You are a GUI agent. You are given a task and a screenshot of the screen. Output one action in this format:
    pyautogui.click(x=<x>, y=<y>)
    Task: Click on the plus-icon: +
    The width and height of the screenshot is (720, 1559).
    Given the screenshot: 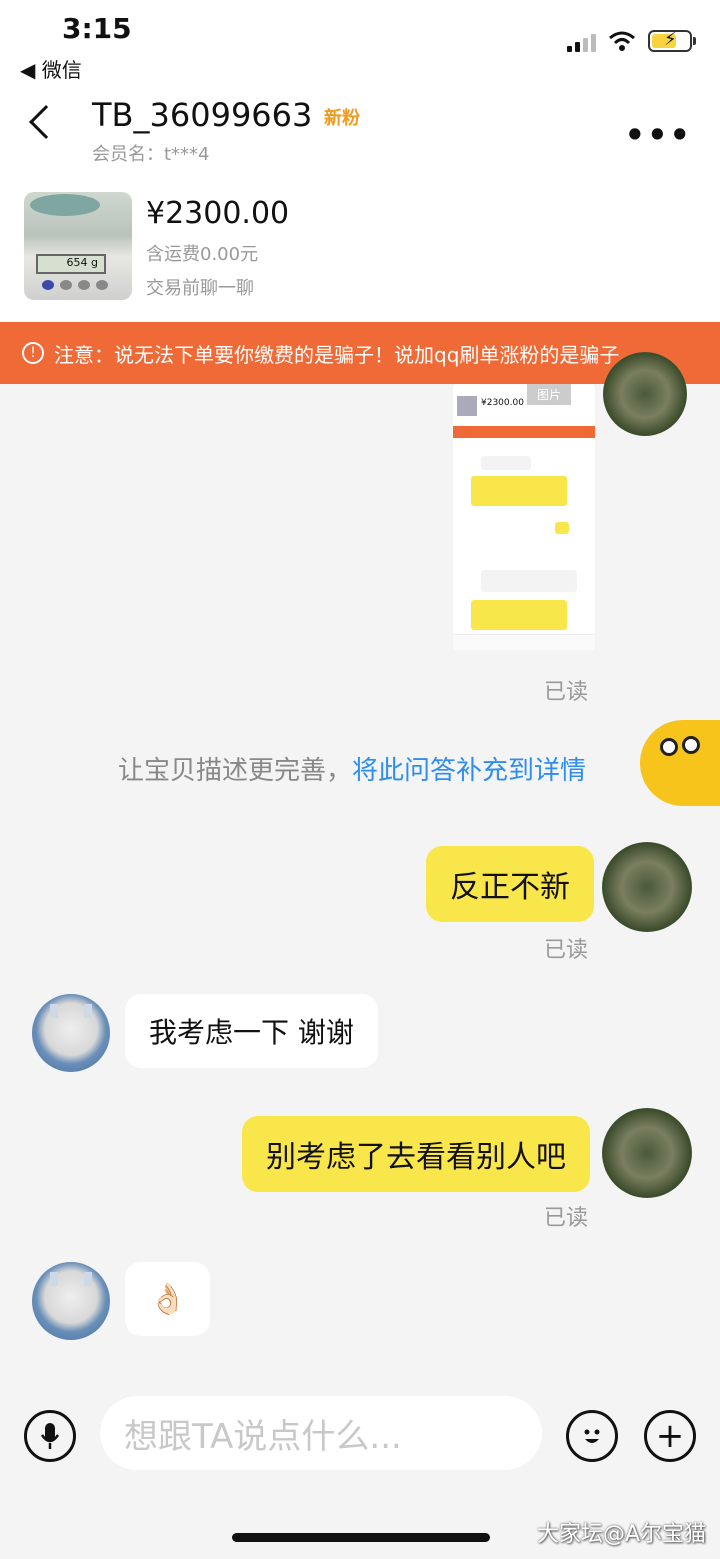 What is the action you would take?
    pyautogui.click(x=670, y=1436)
    